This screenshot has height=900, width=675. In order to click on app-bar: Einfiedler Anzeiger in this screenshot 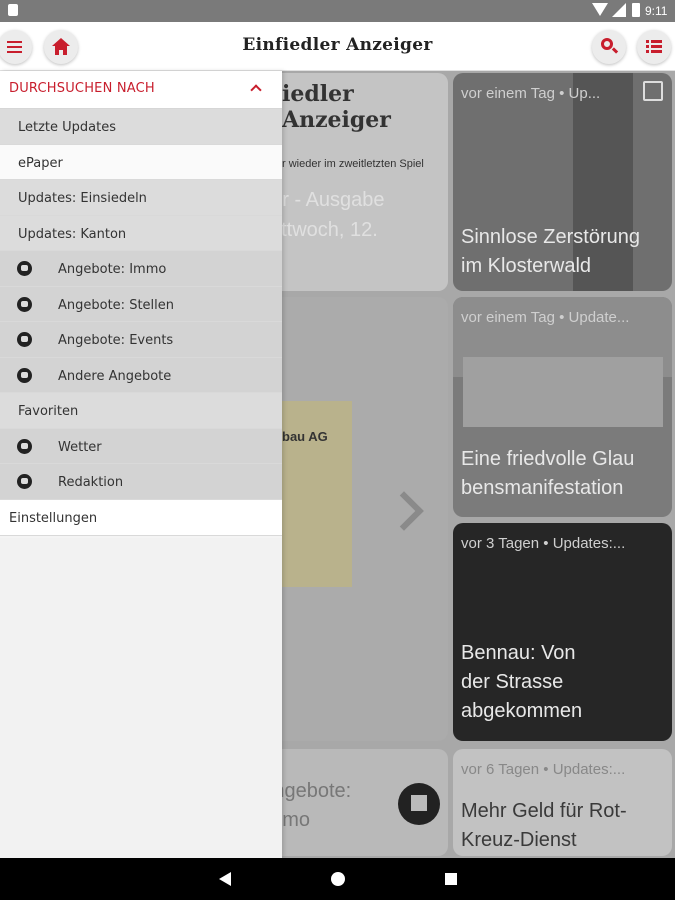, I will do `click(337, 46)`.